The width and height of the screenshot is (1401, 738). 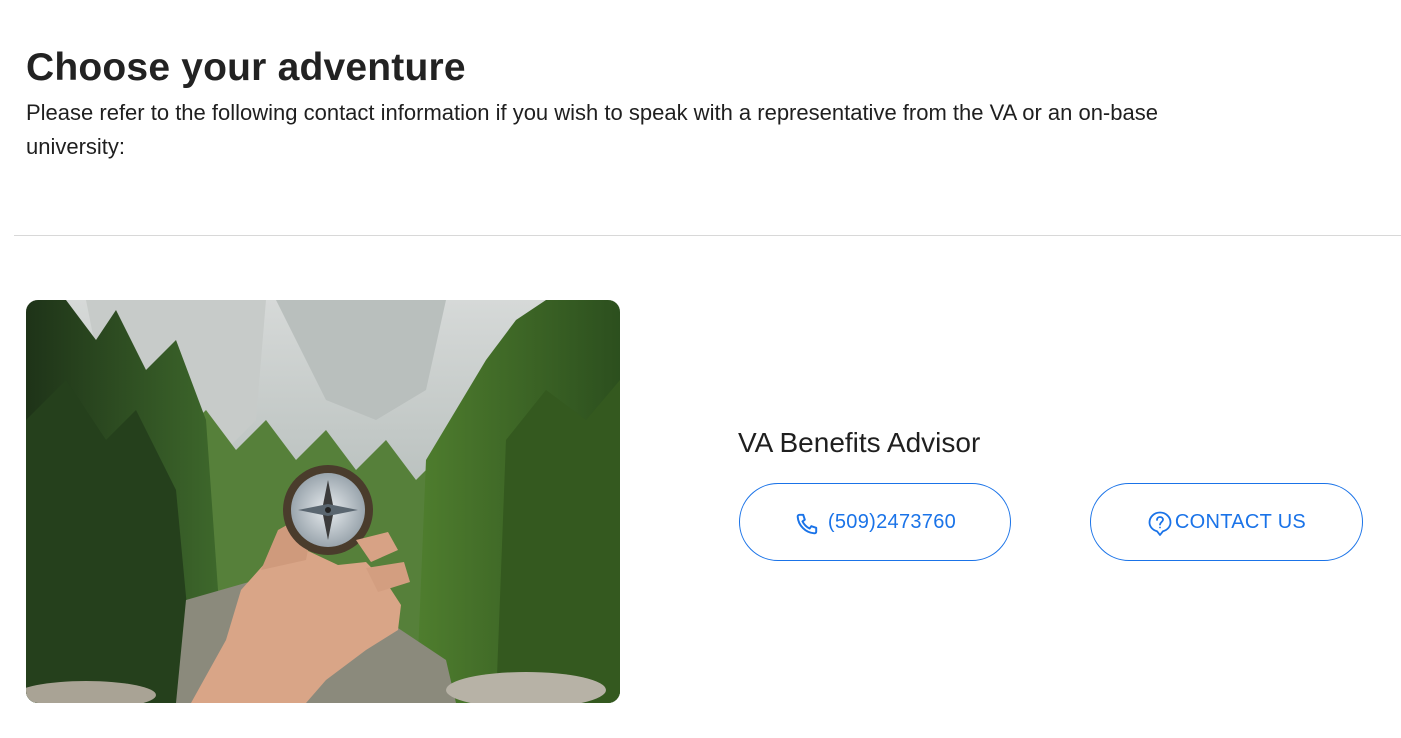 I want to click on contact-us-button: CONTACT US, so click(x=1226, y=522).